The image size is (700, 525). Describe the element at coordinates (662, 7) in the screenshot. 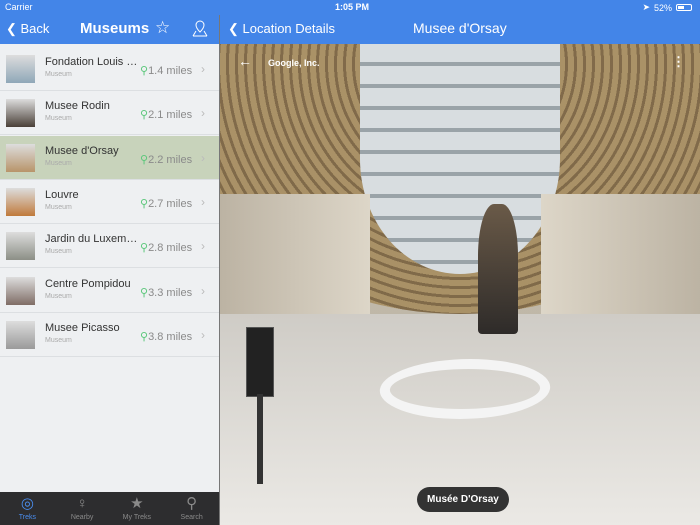

I see `battery-percent: 52%` at that location.